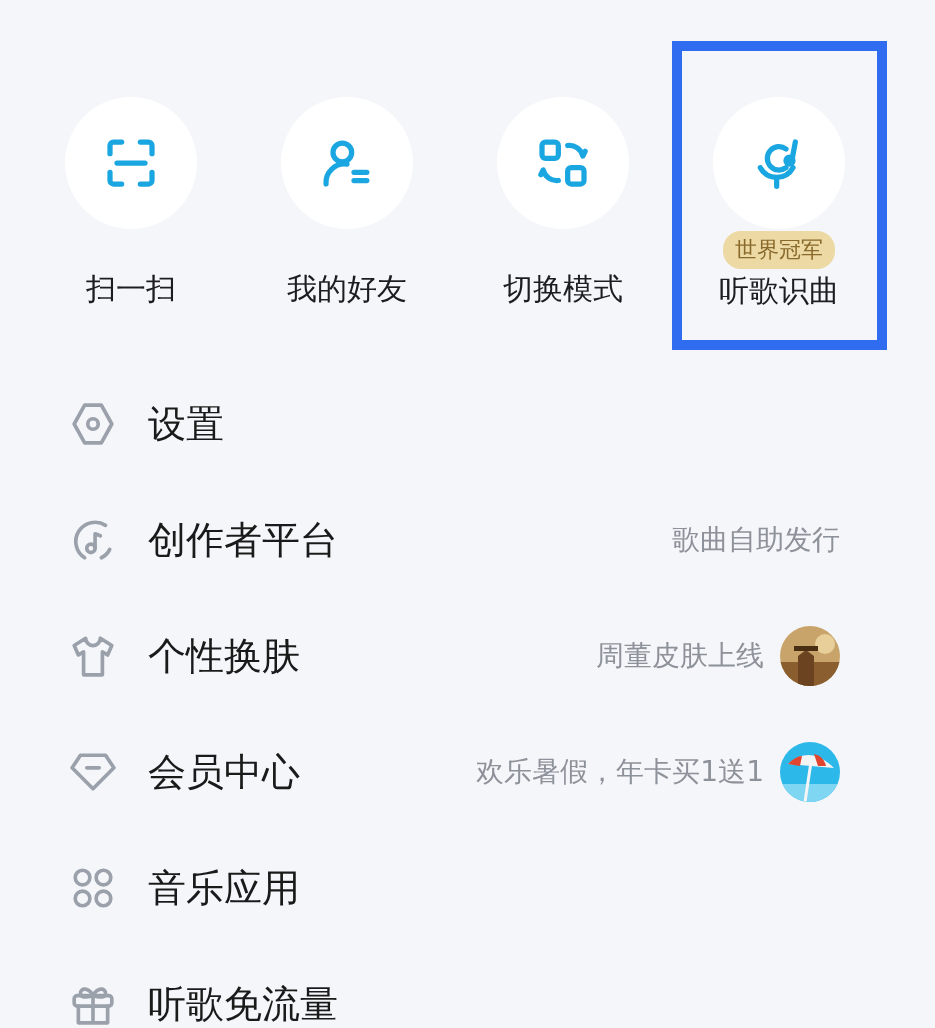  Describe the element at coordinates (224, 656) in the screenshot. I see `menu-label: 个性换肤` at that location.